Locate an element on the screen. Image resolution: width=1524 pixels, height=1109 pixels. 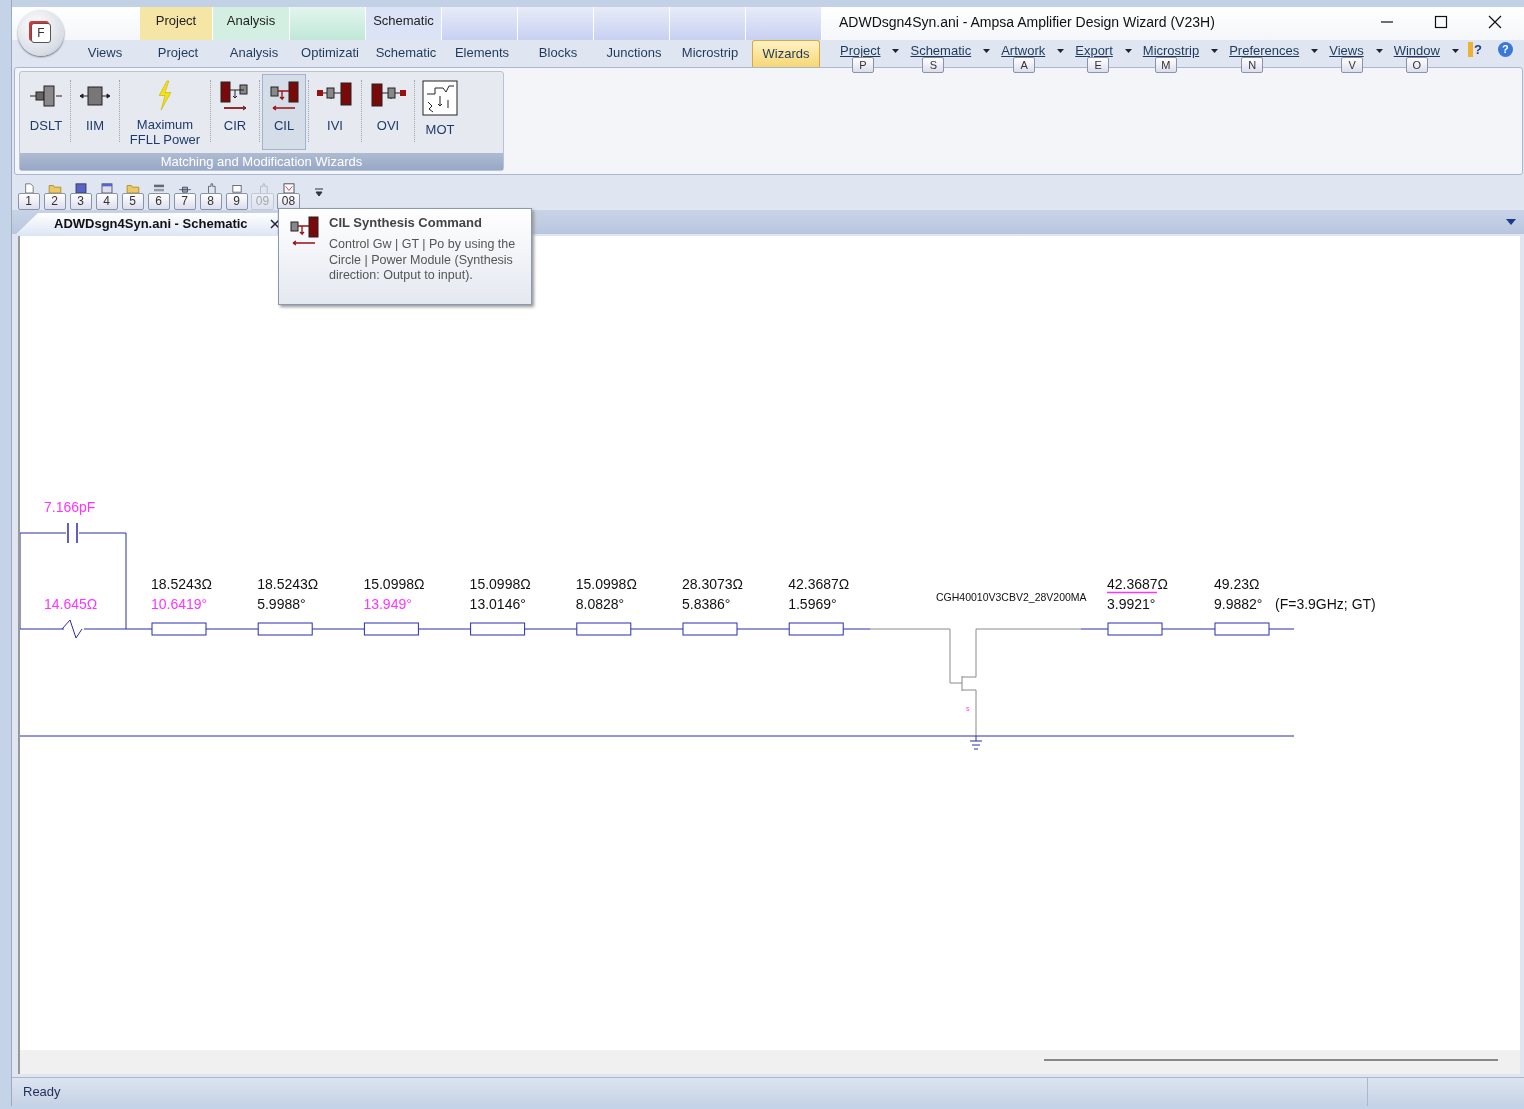
keytip: 4 is located at coordinates (106, 201).